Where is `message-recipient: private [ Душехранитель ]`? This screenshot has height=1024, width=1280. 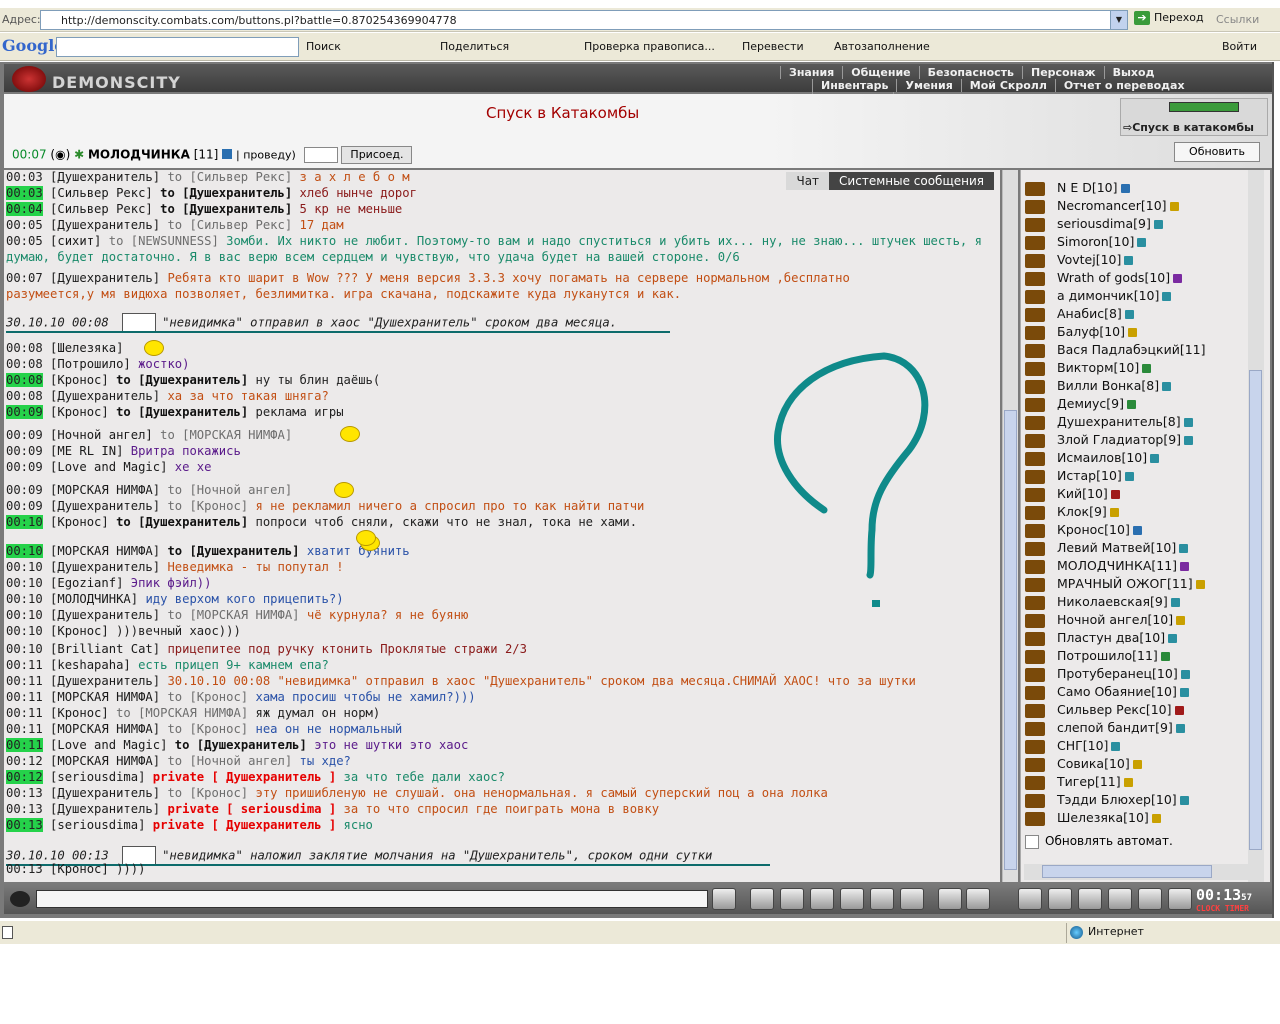
message-recipient: private [ Душехранитель ] is located at coordinates (244, 825).